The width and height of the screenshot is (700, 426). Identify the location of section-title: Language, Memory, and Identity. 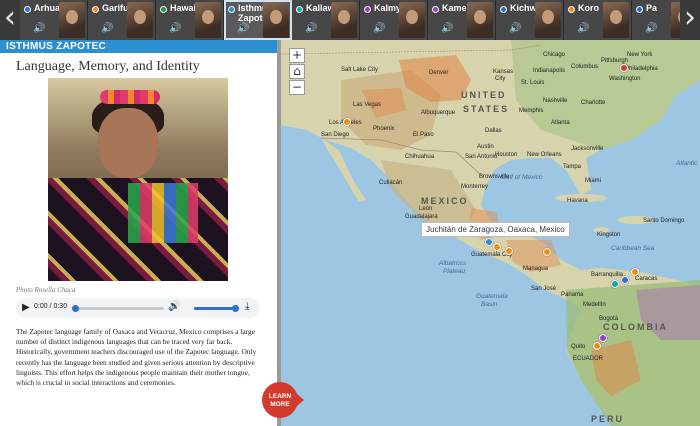
(108, 66).